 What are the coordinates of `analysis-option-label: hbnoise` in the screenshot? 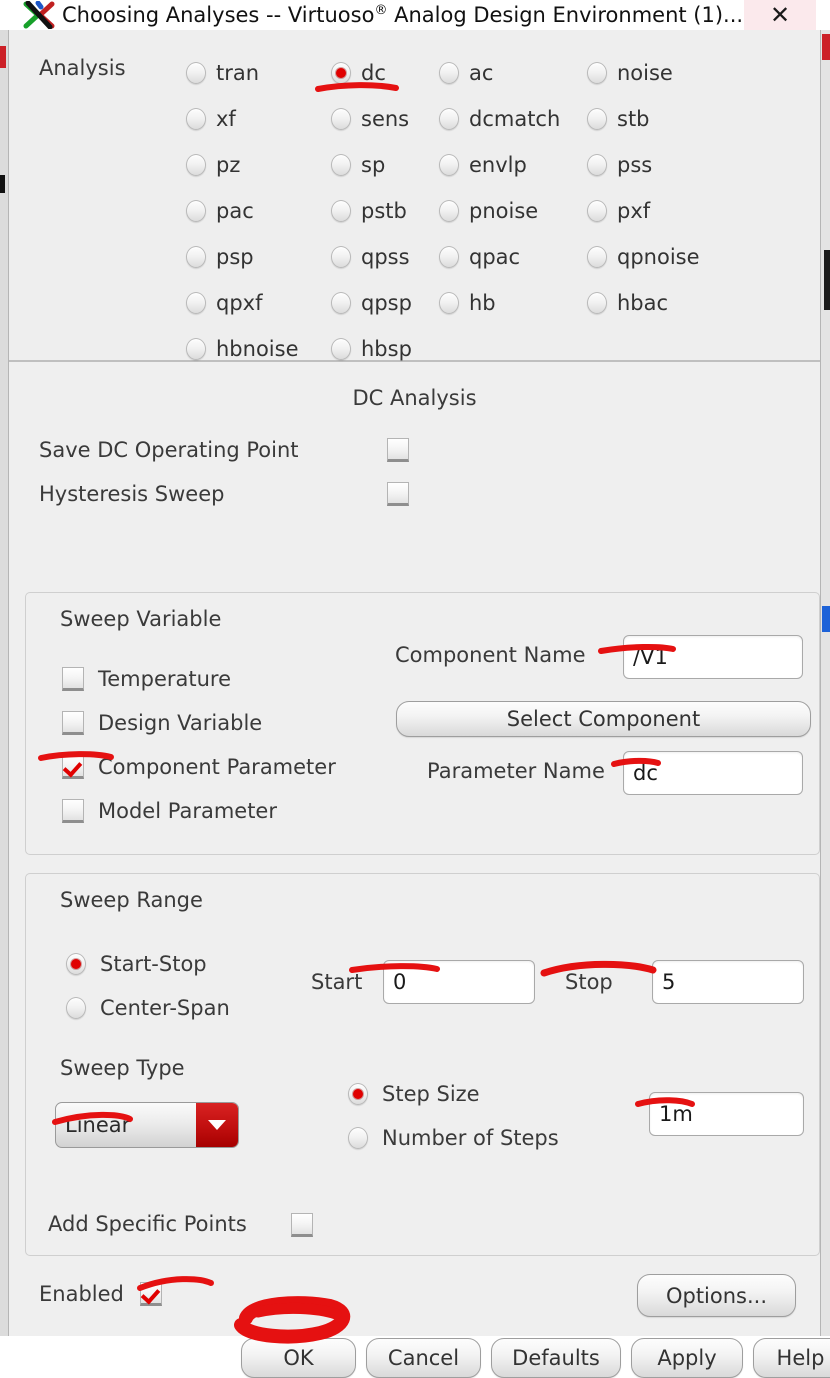 It's located at (257, 349).